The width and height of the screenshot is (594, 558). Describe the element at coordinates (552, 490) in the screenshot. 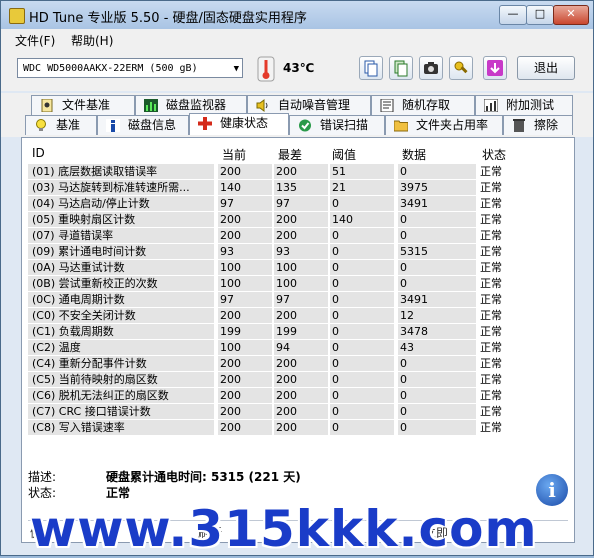

I see `info-icon: i` at that location.